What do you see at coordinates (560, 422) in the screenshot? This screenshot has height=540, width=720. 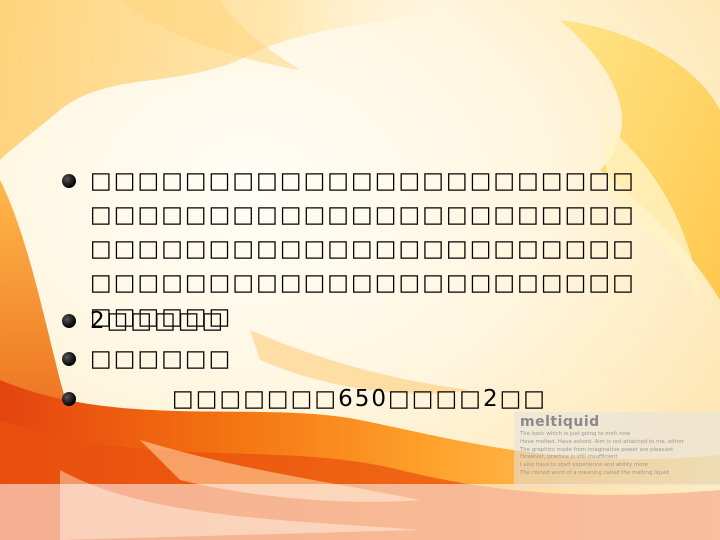 I see `brand-title: meltiquid` at bounding box center [560, 422].